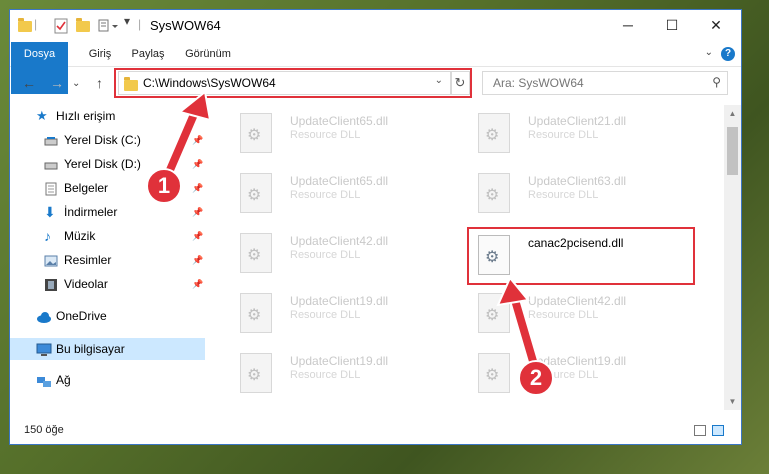  What do you see at coordinates (164, 186) in the screenshot?
I see `callout-1: 1` at bounding box center [164, 186].